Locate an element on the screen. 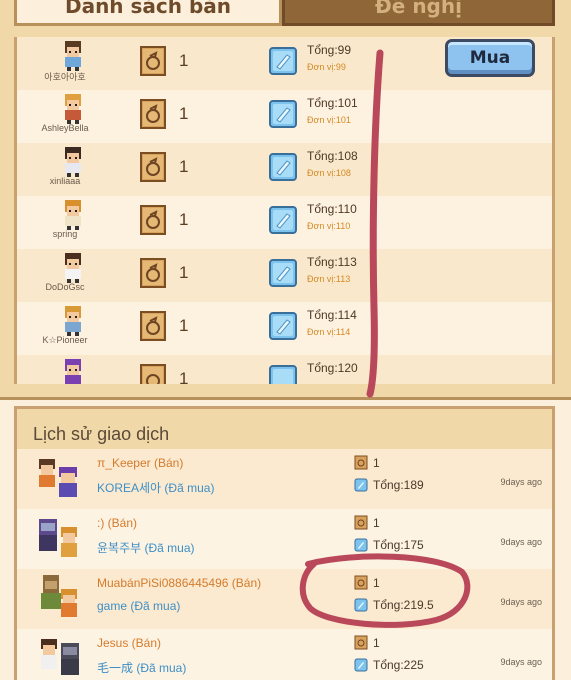 This screenshot has height=680, width=571. seller-name: spring is located at coordinates (65, 234).